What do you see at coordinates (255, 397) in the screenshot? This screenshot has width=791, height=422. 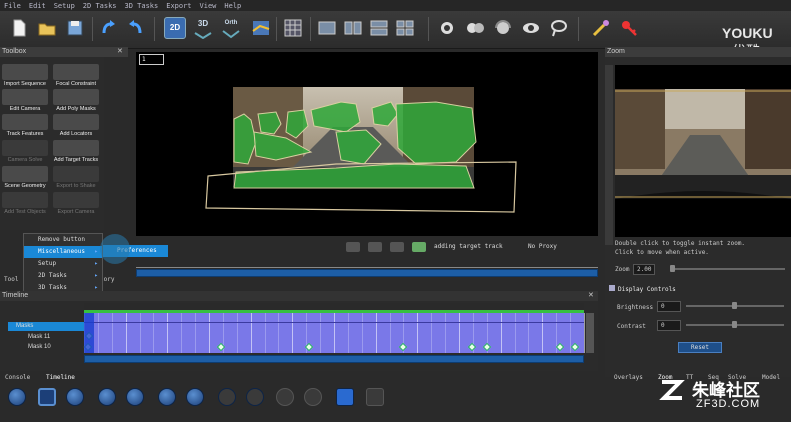 I see `next-key-button` at bounding box center [255, 397].